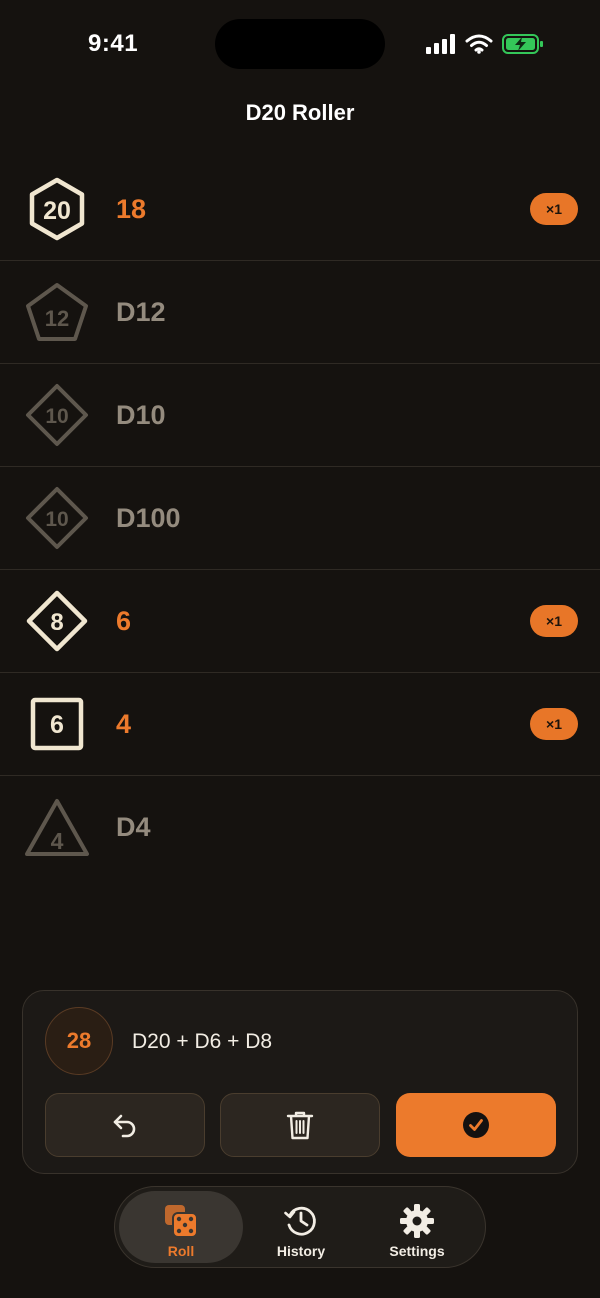  I want to click on tab-settings-label: Settings, so click(417, 1251).